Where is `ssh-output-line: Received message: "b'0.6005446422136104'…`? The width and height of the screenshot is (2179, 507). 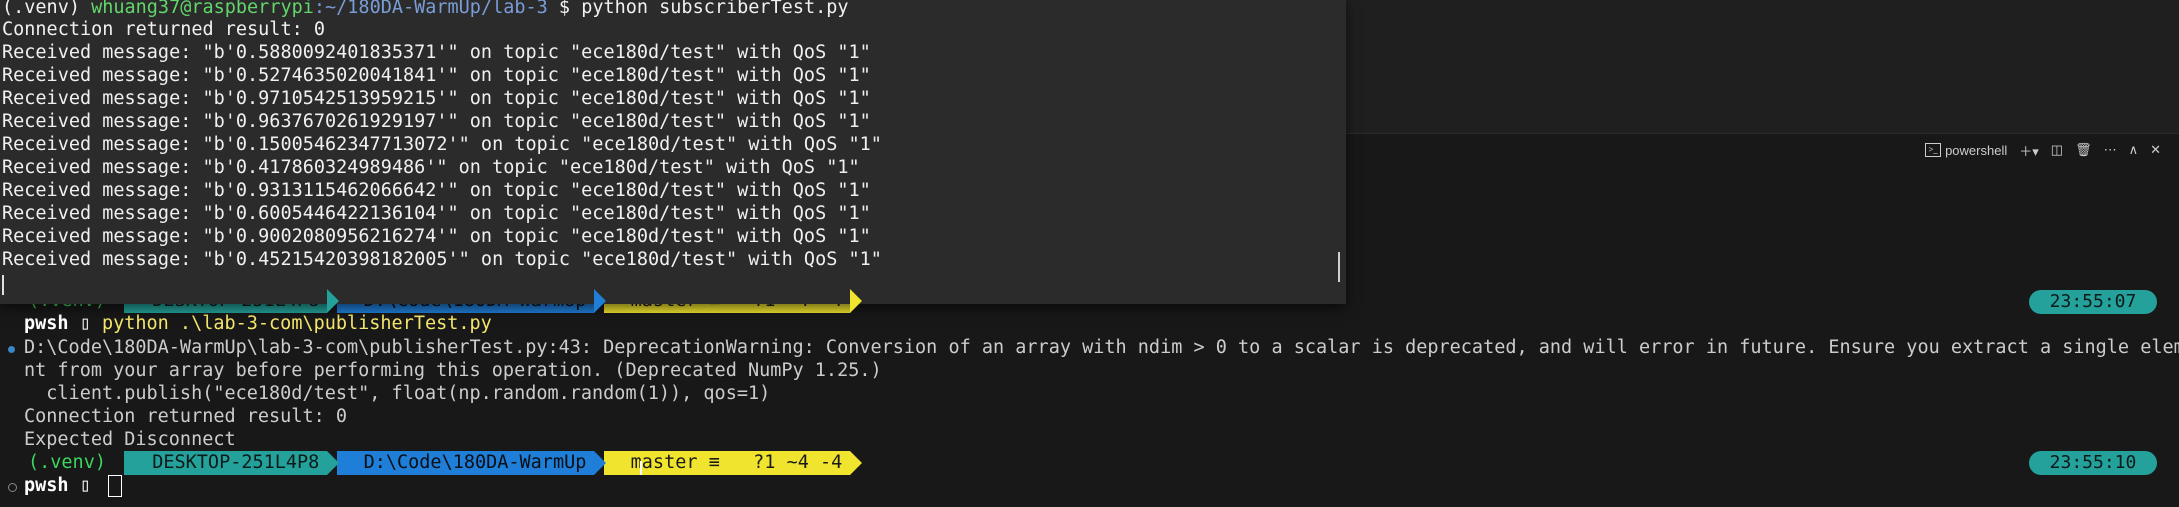
ssh-output-line: Received message: "b'0.6005446422136104'… is located at coordinates (436, 213).